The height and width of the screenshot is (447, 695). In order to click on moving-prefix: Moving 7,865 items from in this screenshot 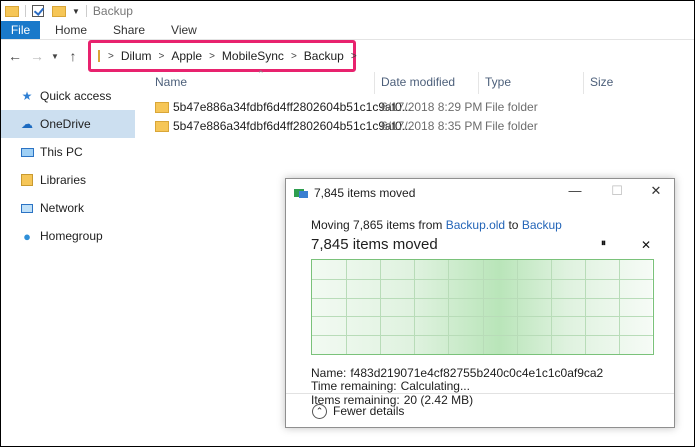, I will do `click(377, 225)`.